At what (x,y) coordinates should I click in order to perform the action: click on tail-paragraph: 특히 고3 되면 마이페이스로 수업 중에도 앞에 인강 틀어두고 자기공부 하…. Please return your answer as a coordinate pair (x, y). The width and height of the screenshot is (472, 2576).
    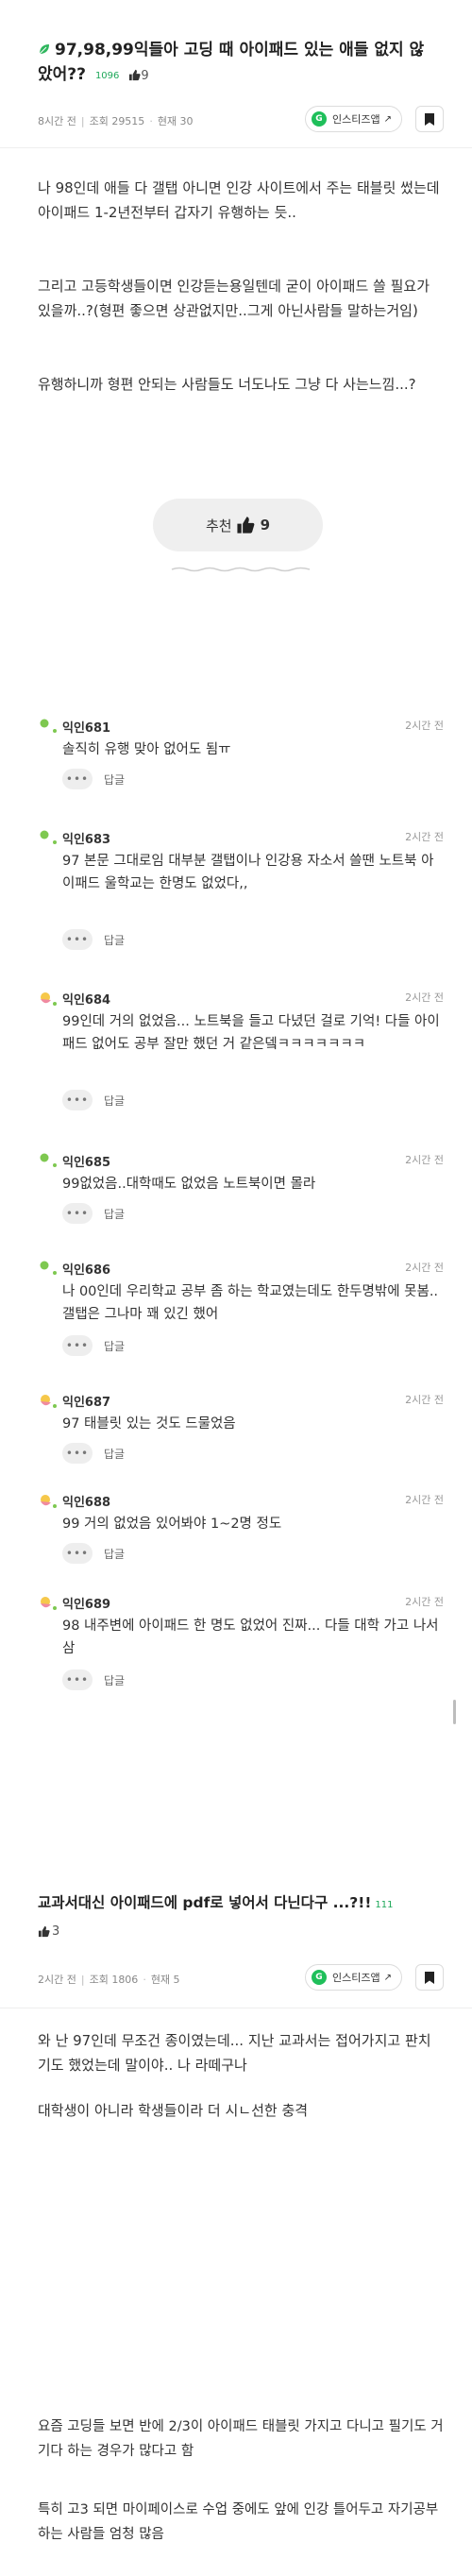
    Looking at the image, I should click on (238, 2522).